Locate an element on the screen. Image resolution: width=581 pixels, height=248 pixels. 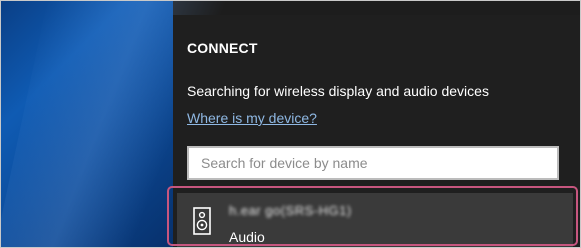
panel-title: CONNECT is located at coordinates (222, 48).